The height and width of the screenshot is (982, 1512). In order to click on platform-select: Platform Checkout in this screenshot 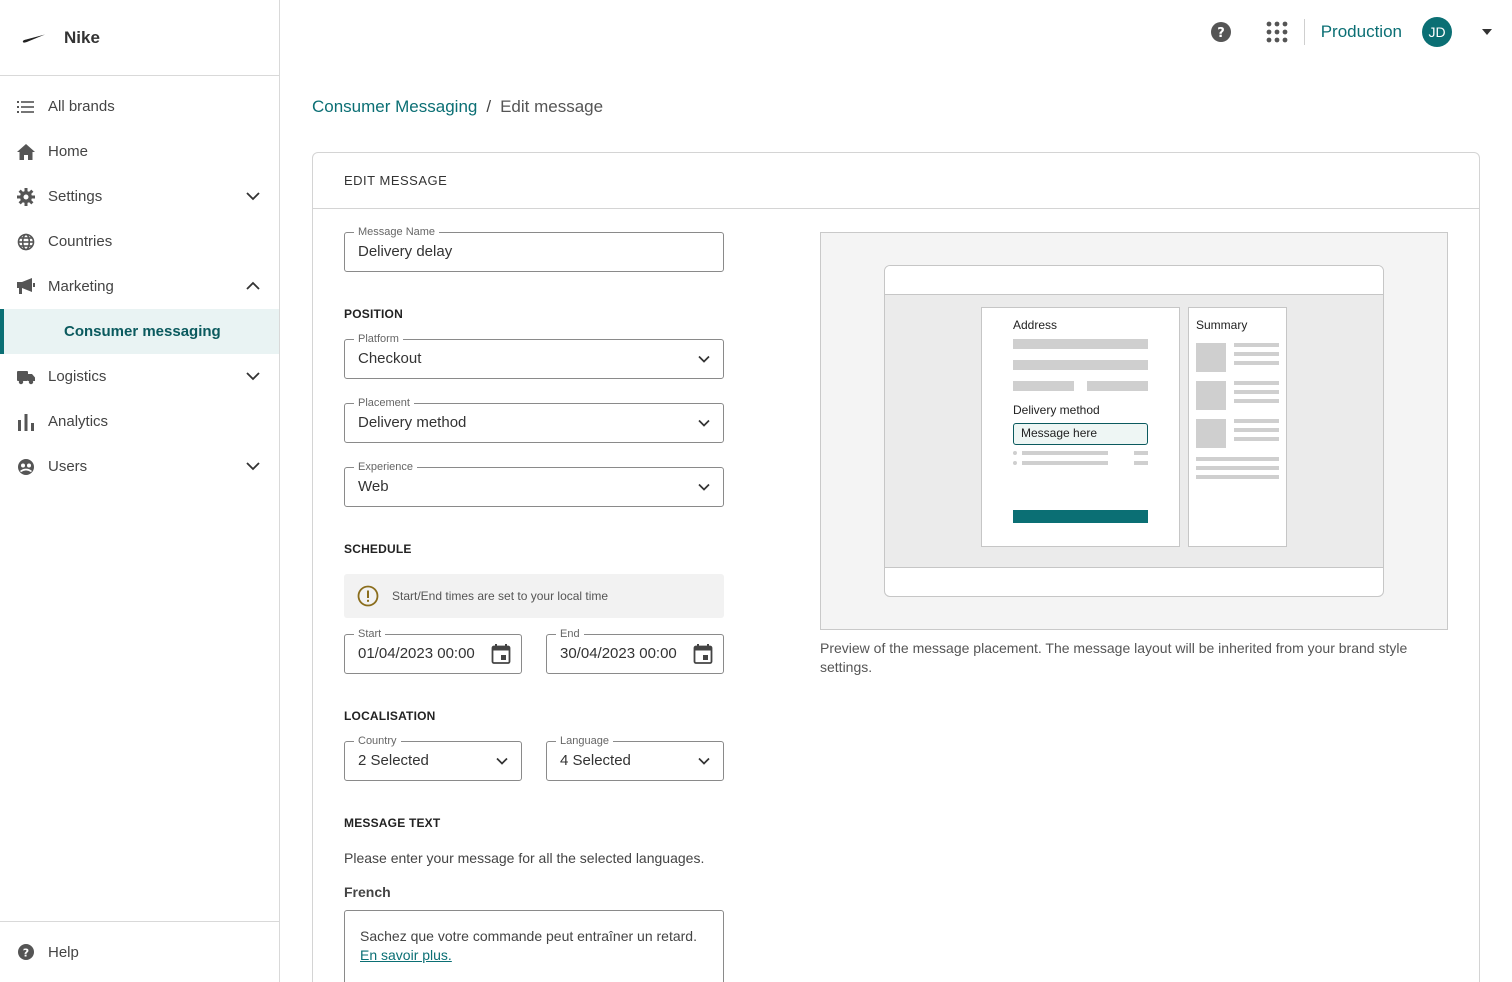, I will do `click(534, 355)`.